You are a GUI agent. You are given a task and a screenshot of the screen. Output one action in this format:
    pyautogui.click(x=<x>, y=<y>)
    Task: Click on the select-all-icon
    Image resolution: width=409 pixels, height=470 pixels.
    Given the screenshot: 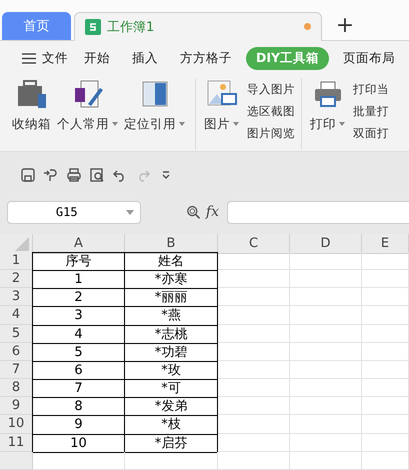 What is the action you would take?
    pyautogui.click(x=22, y=243)
    